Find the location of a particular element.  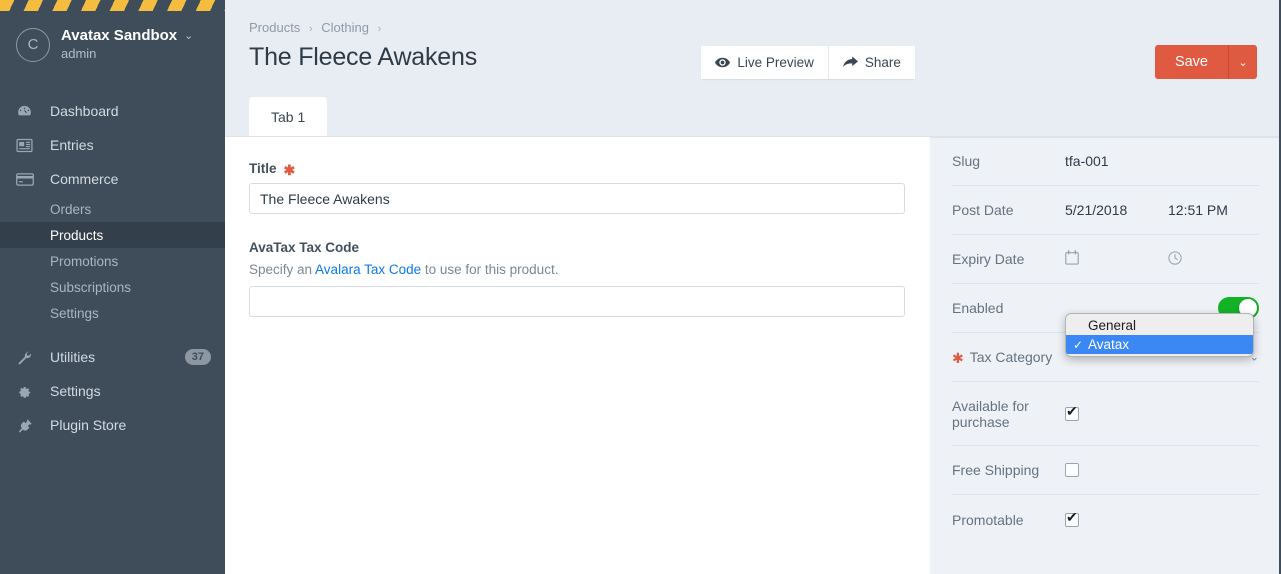

dropdown-option-general: General is located at coordinates (1159, 325).